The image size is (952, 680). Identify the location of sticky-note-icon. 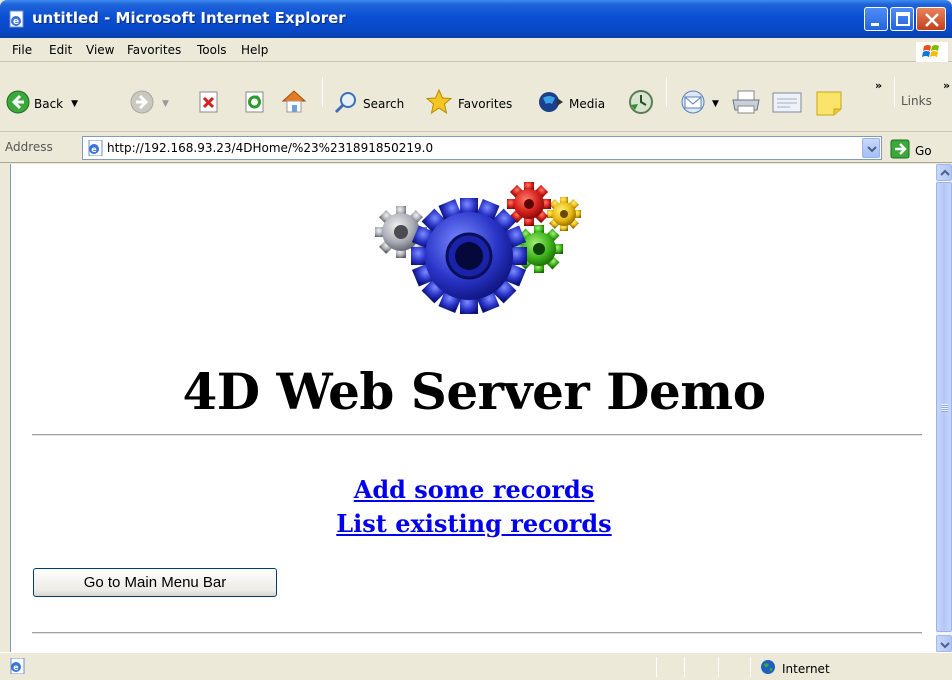
(829, 104).